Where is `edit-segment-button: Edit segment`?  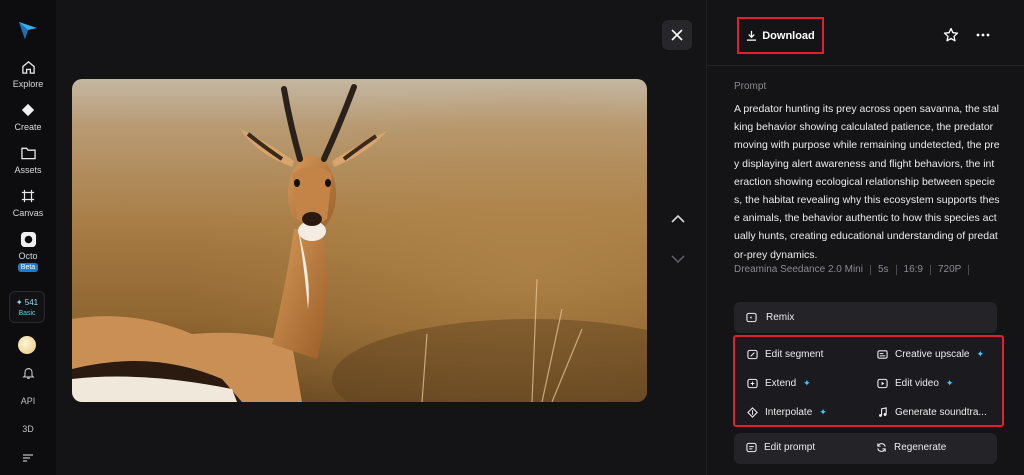
edit-segment-button: Edit segment is located at coordinates (785, 354).